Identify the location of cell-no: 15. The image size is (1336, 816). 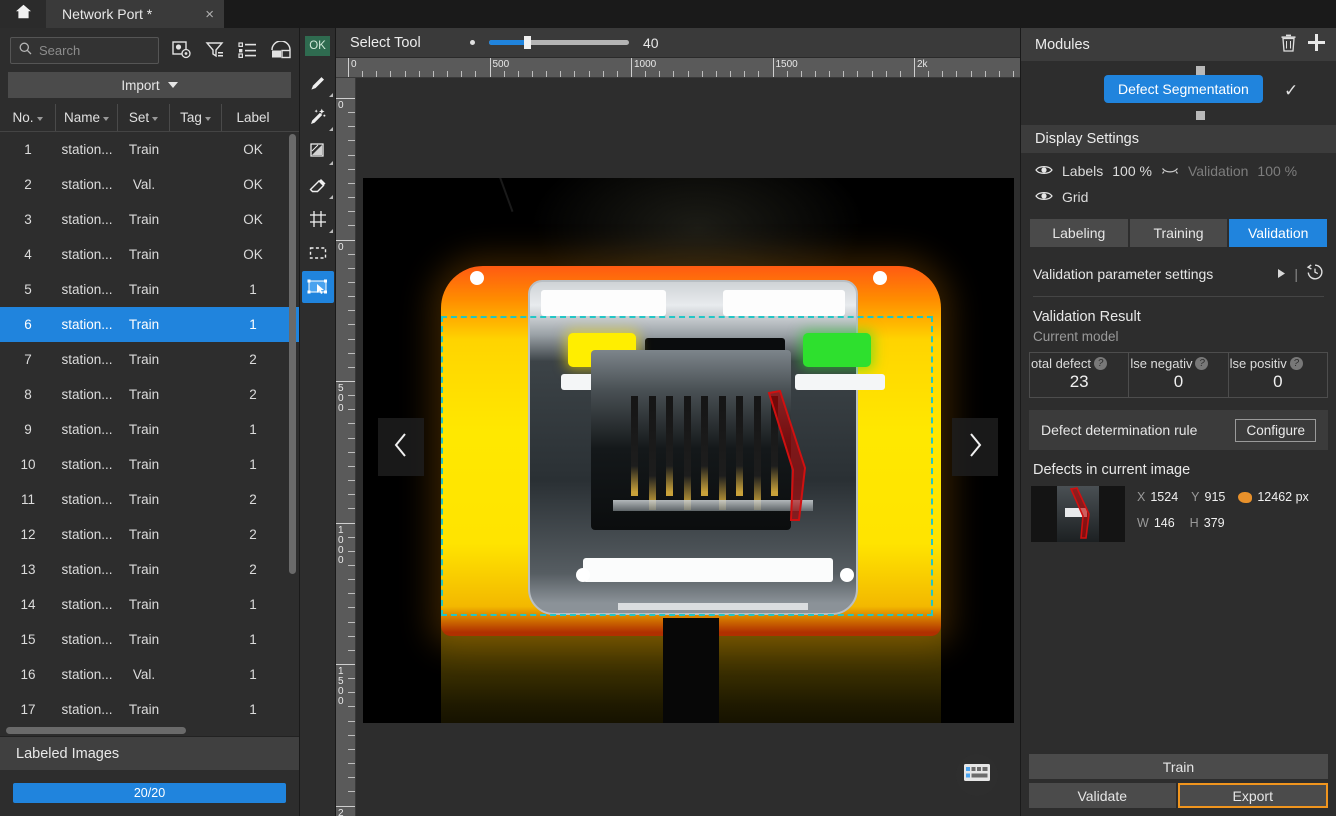
(28, 639).